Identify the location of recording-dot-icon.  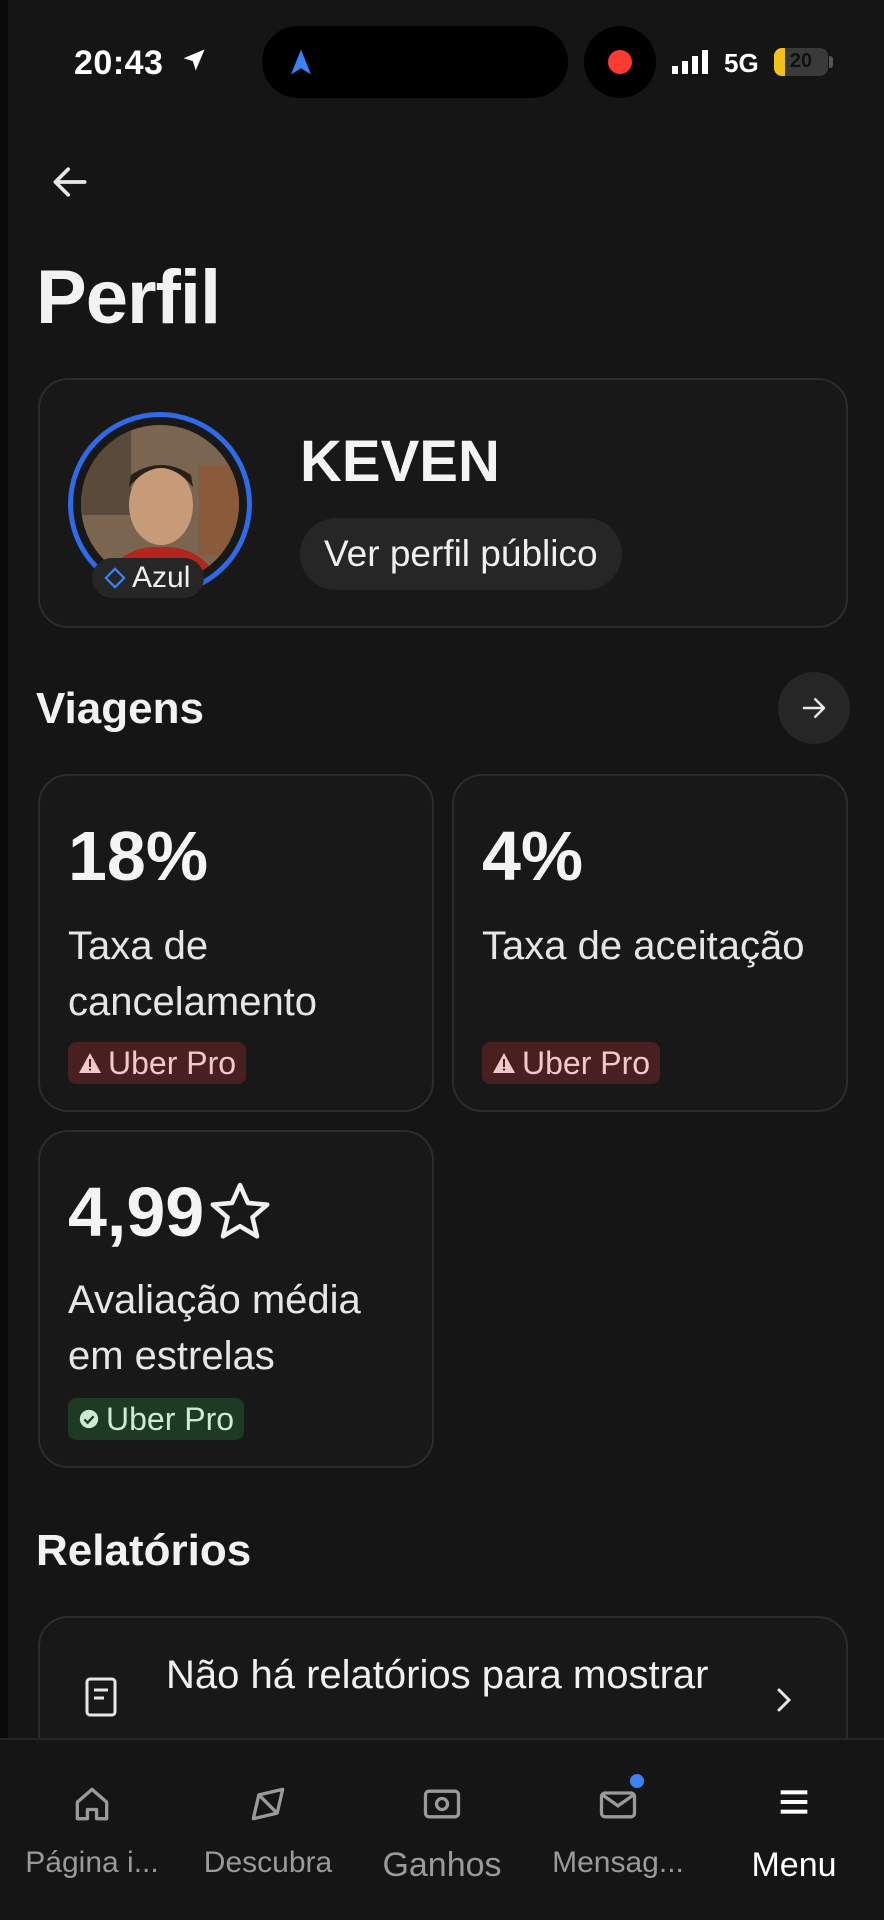
(620, 62).